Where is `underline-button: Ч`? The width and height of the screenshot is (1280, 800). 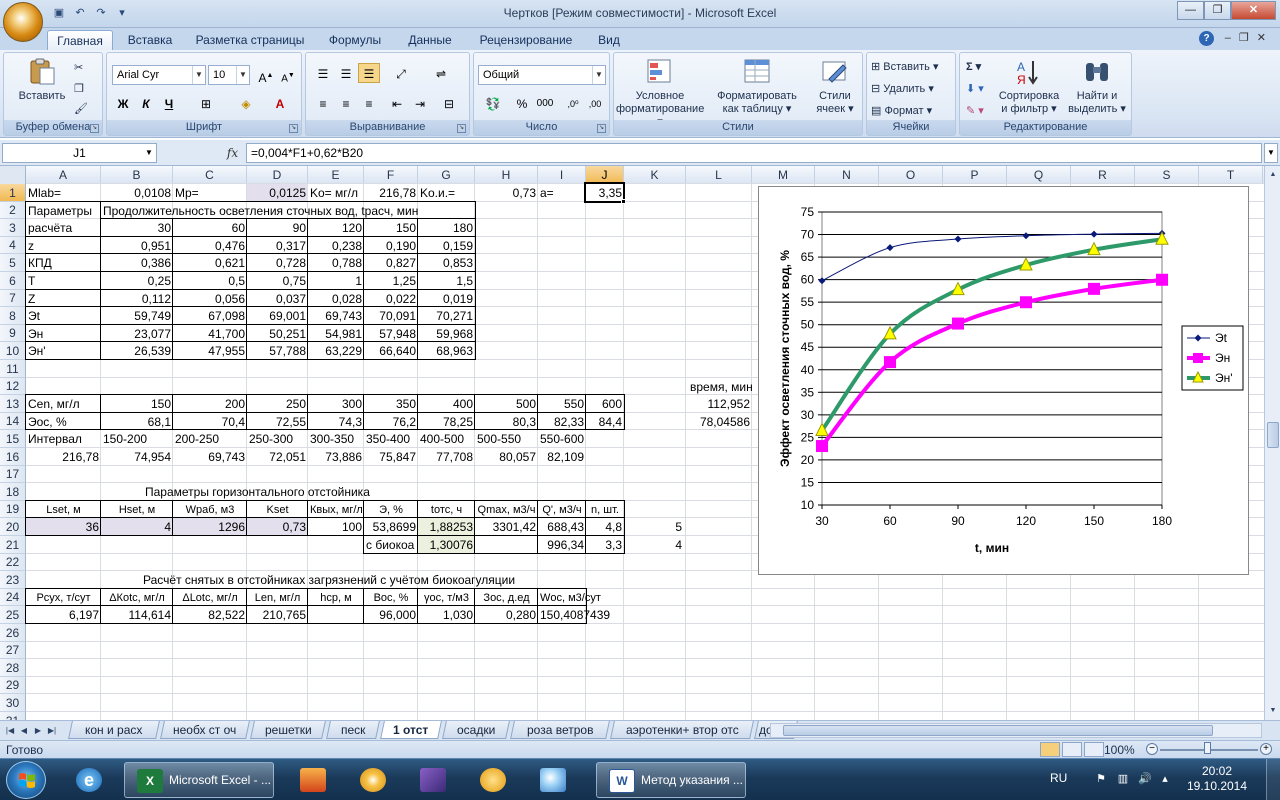 underline-button: Ч is located at coordinates (169, 103).